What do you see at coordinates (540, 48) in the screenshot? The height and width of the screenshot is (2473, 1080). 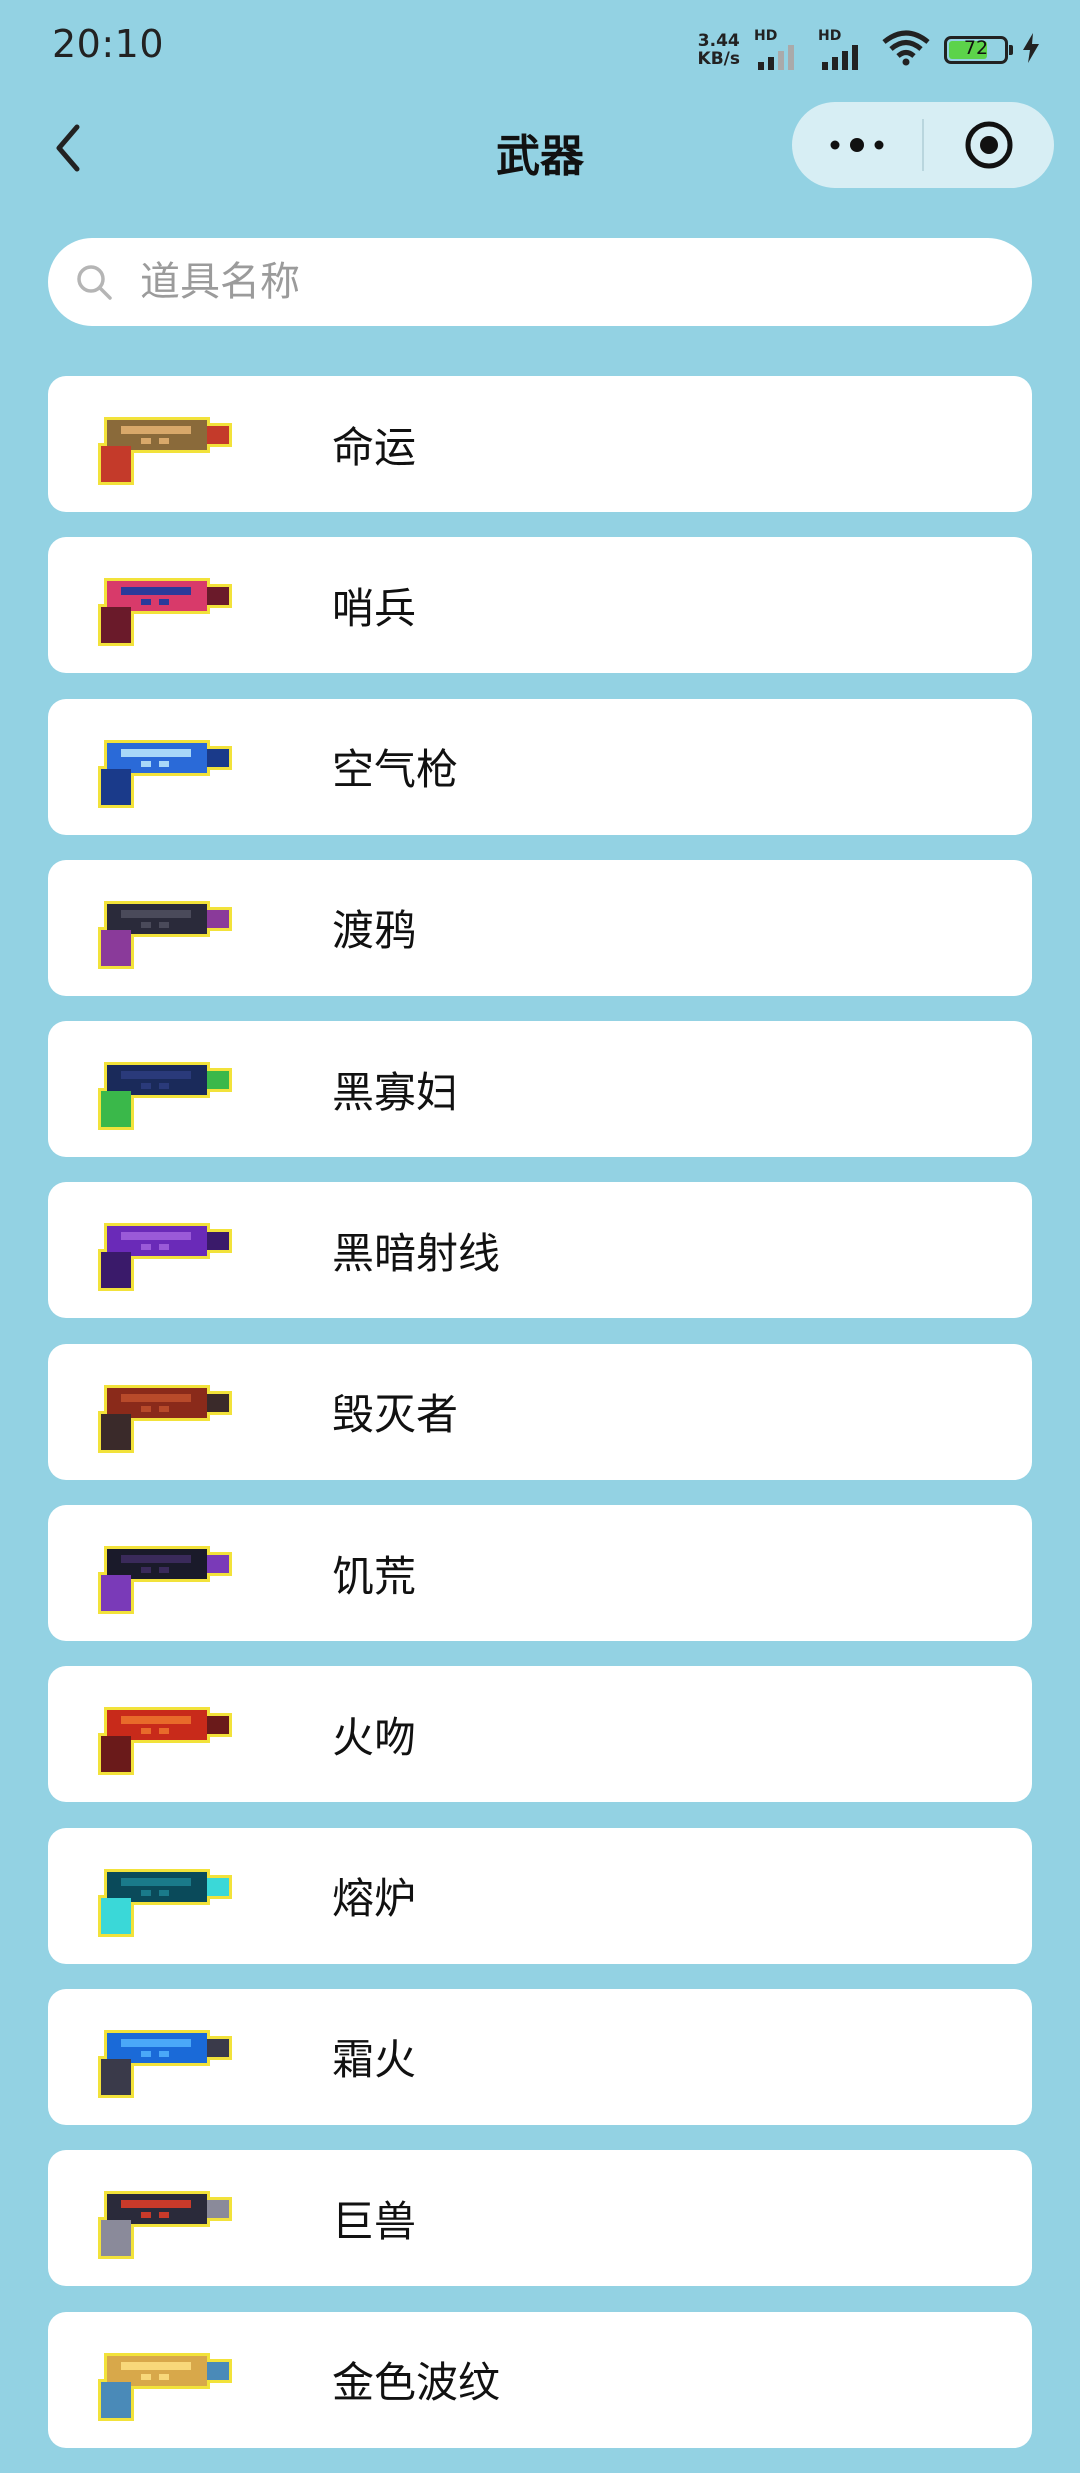 I see `status-bar: 20:10 3.44 KB/s HD HD 72` at bounding box center [540, 48].